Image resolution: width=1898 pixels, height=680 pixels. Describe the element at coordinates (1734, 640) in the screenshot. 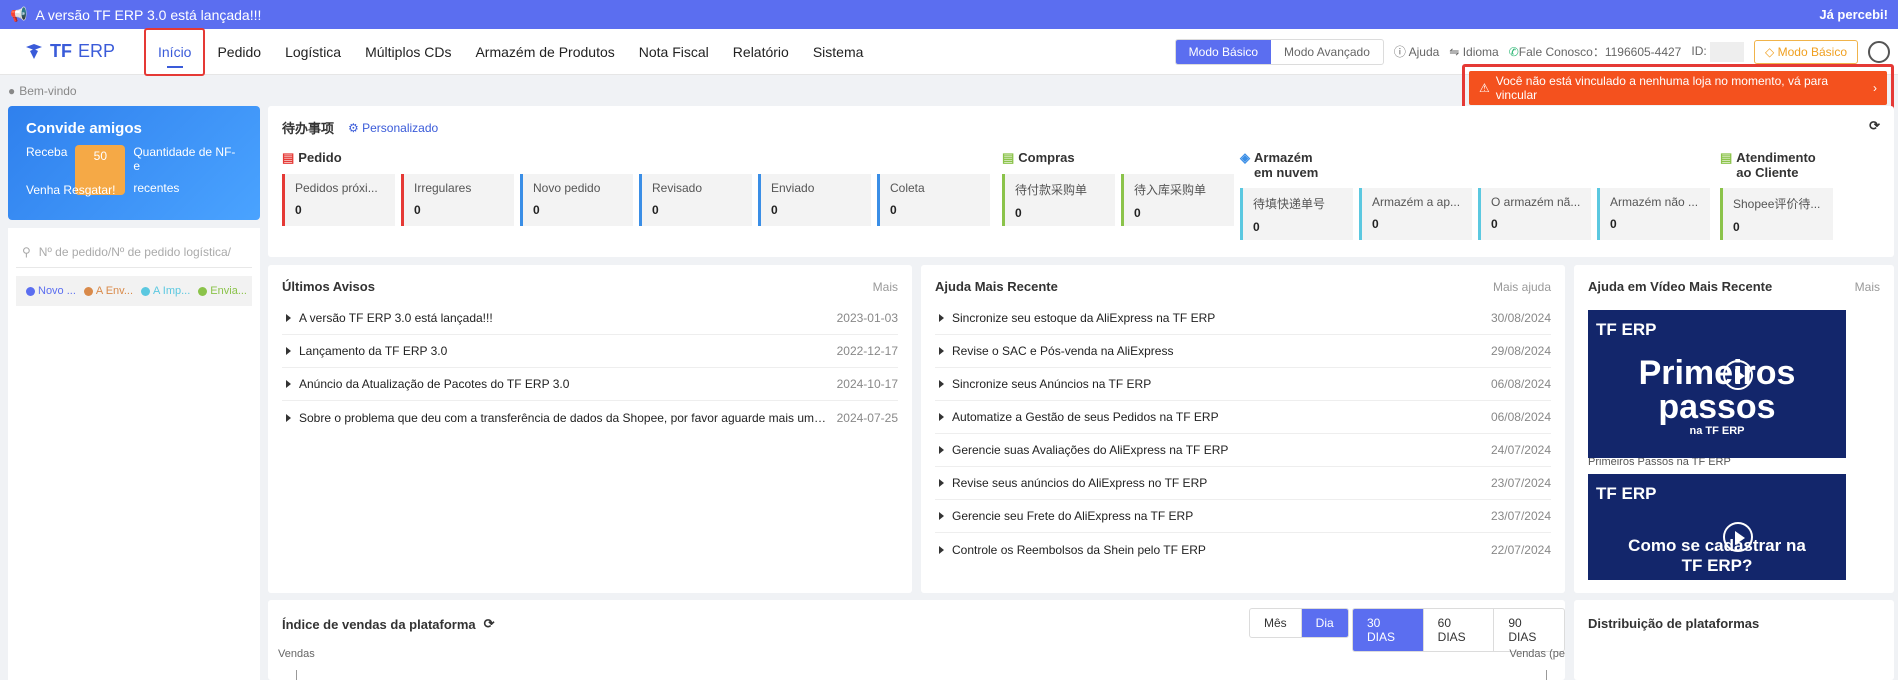

I see `platform-distribution-card: Distribuição de plataformas` at that location.